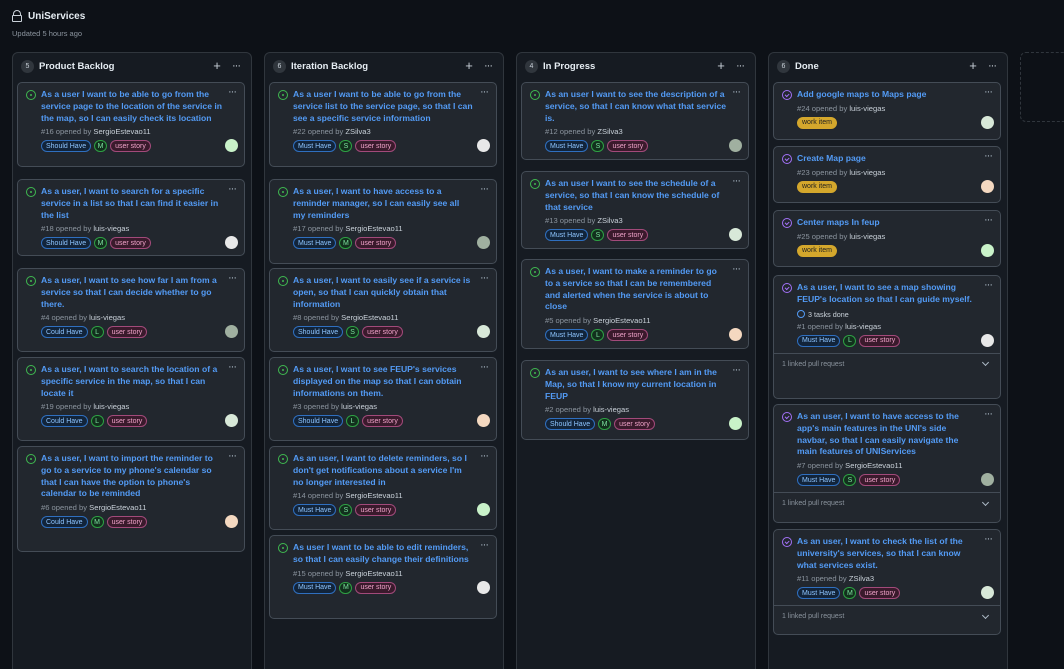  I want to click on add-item-icon: +, so click(973, 65).